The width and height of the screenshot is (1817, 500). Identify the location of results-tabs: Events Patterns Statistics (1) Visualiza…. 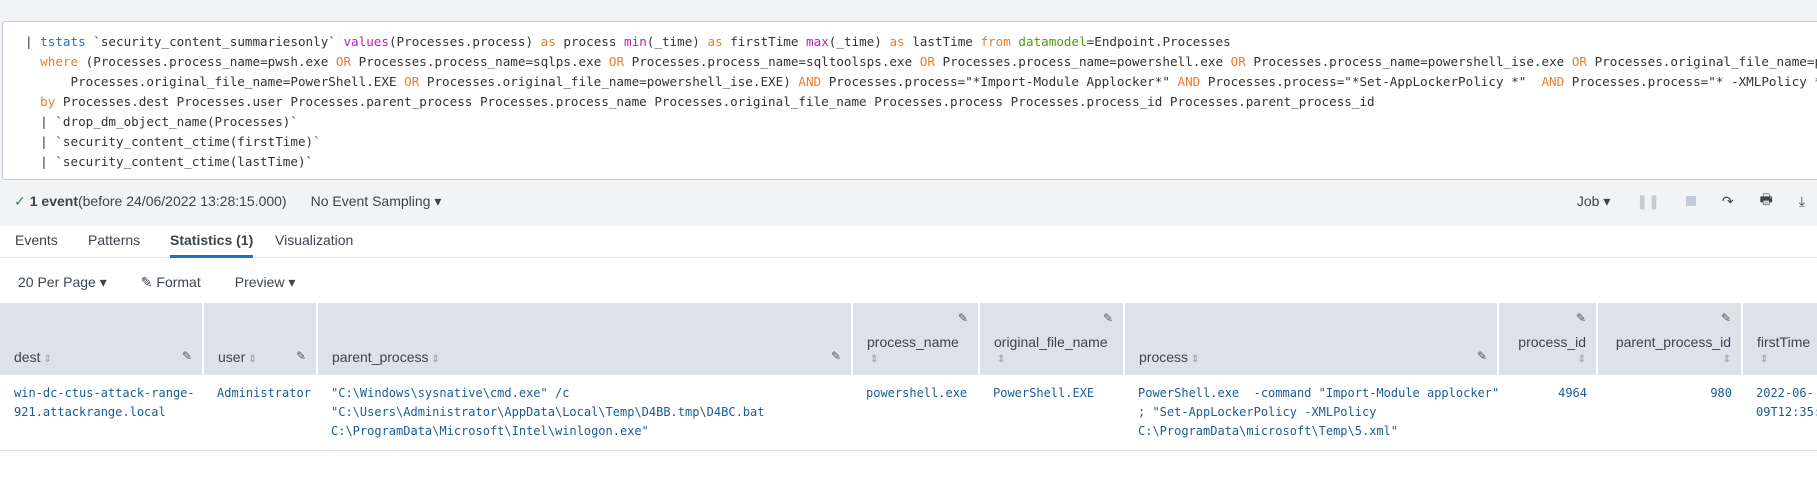
(908, 242).